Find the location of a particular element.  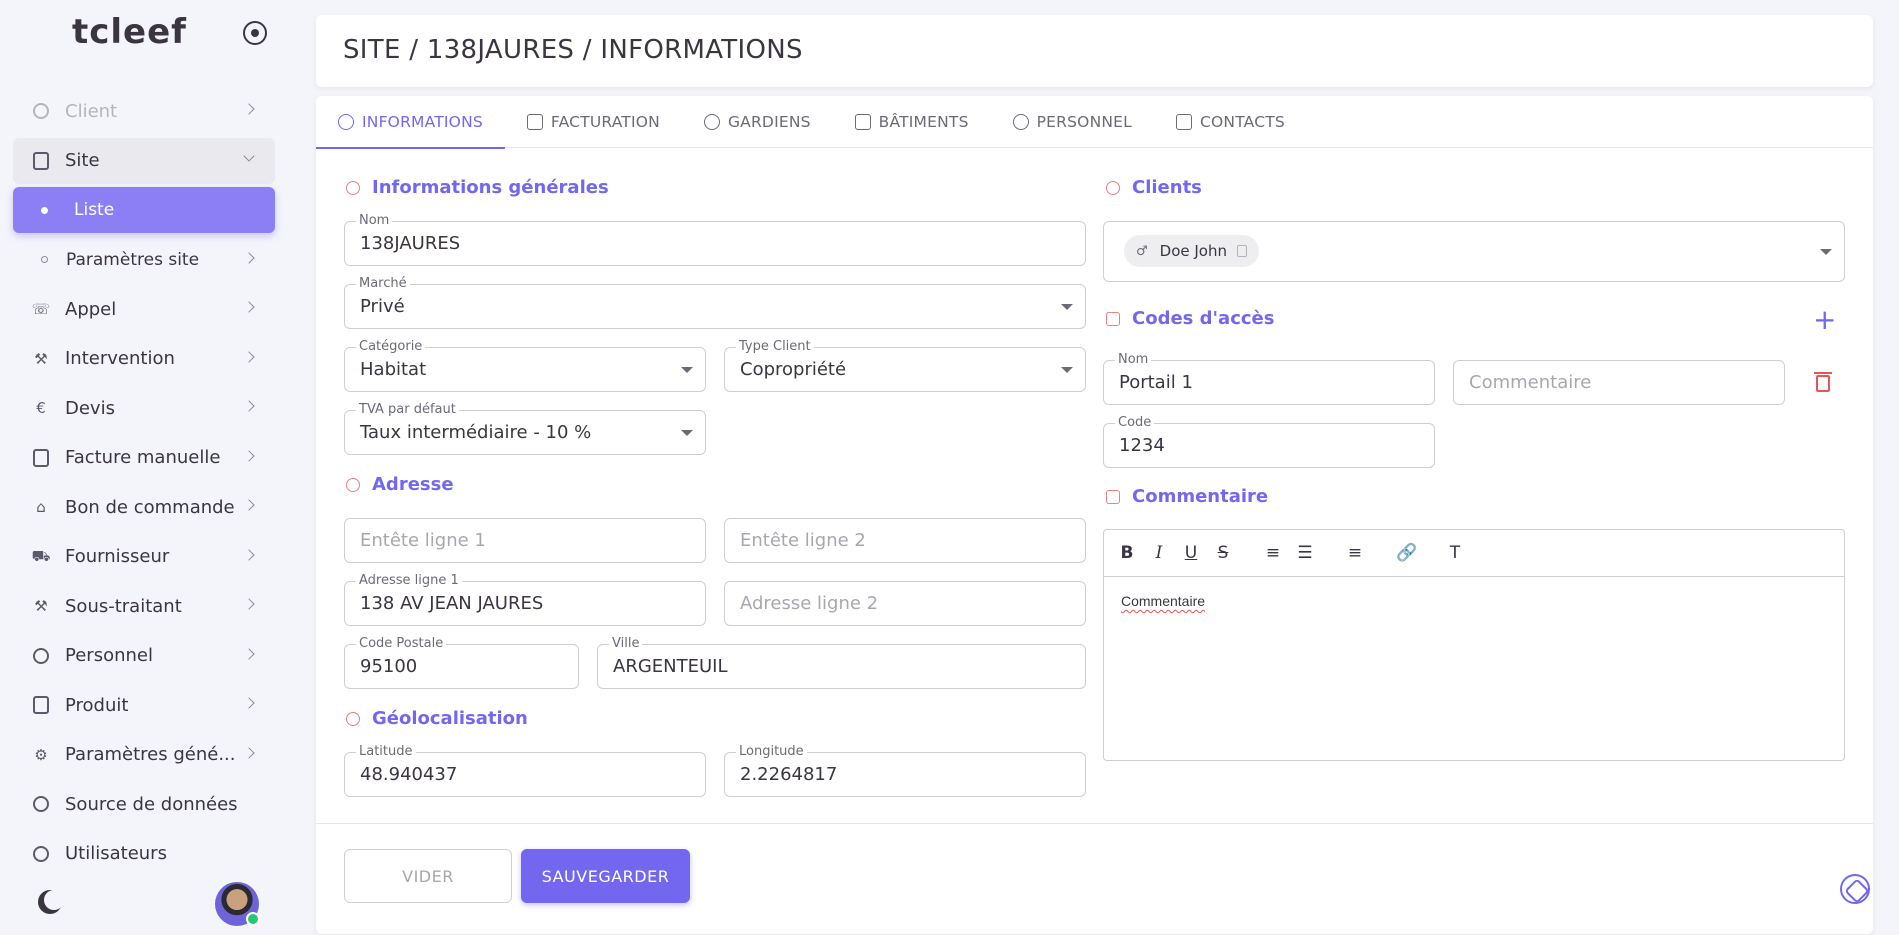

tab-facturation: FACTURATION is located at coordinates (593, 122).